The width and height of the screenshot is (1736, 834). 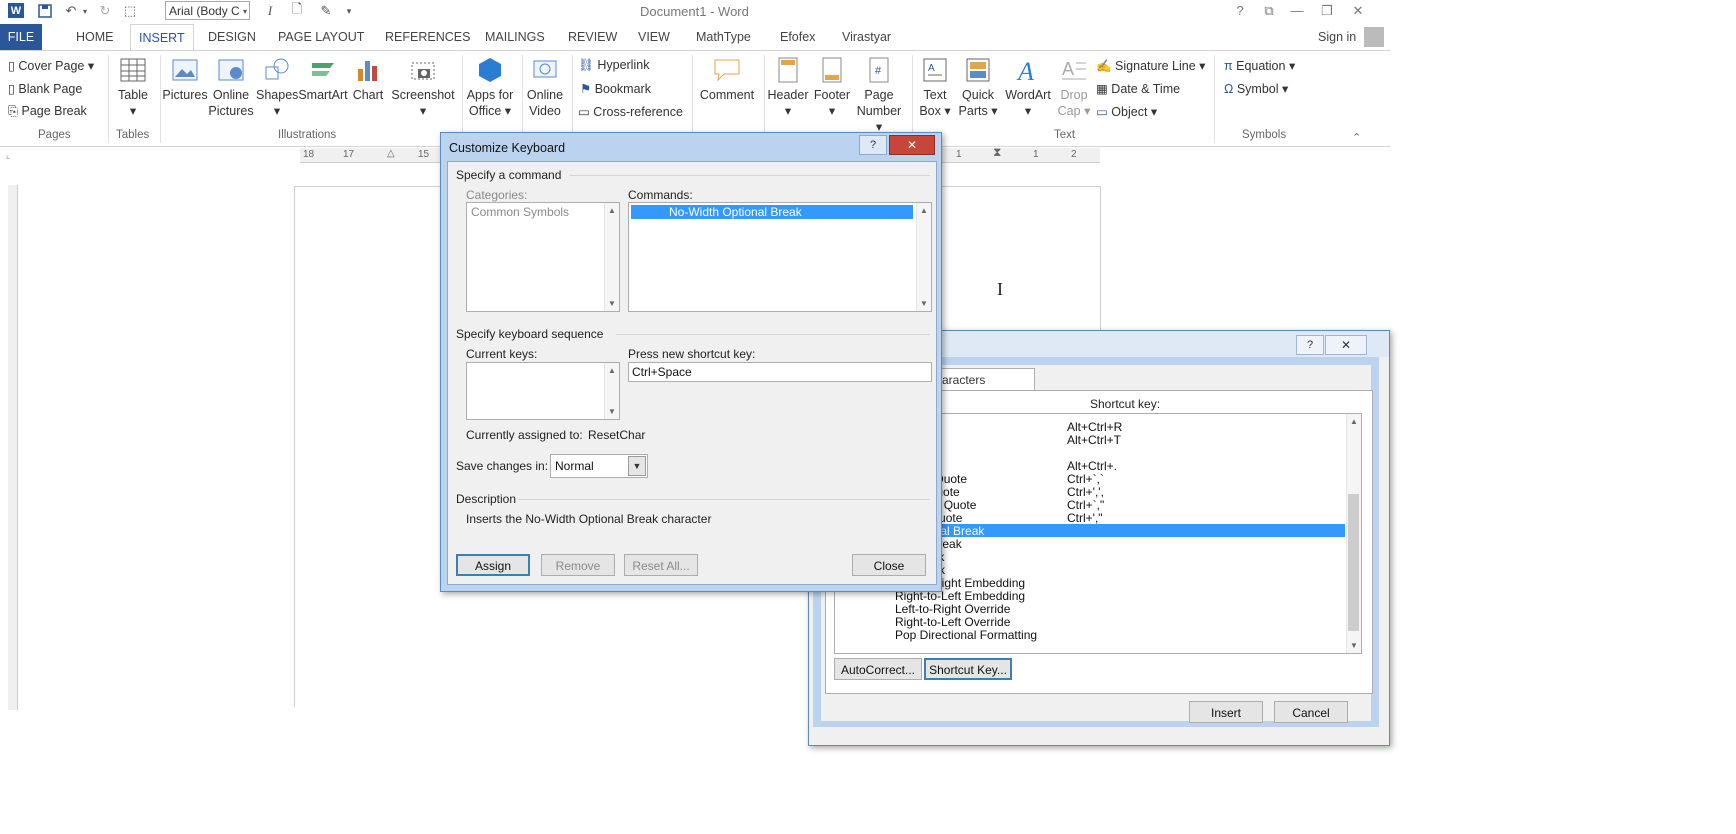 I want to click on right-indent-marker-icon: ⧗, so click(x=997, y=152).